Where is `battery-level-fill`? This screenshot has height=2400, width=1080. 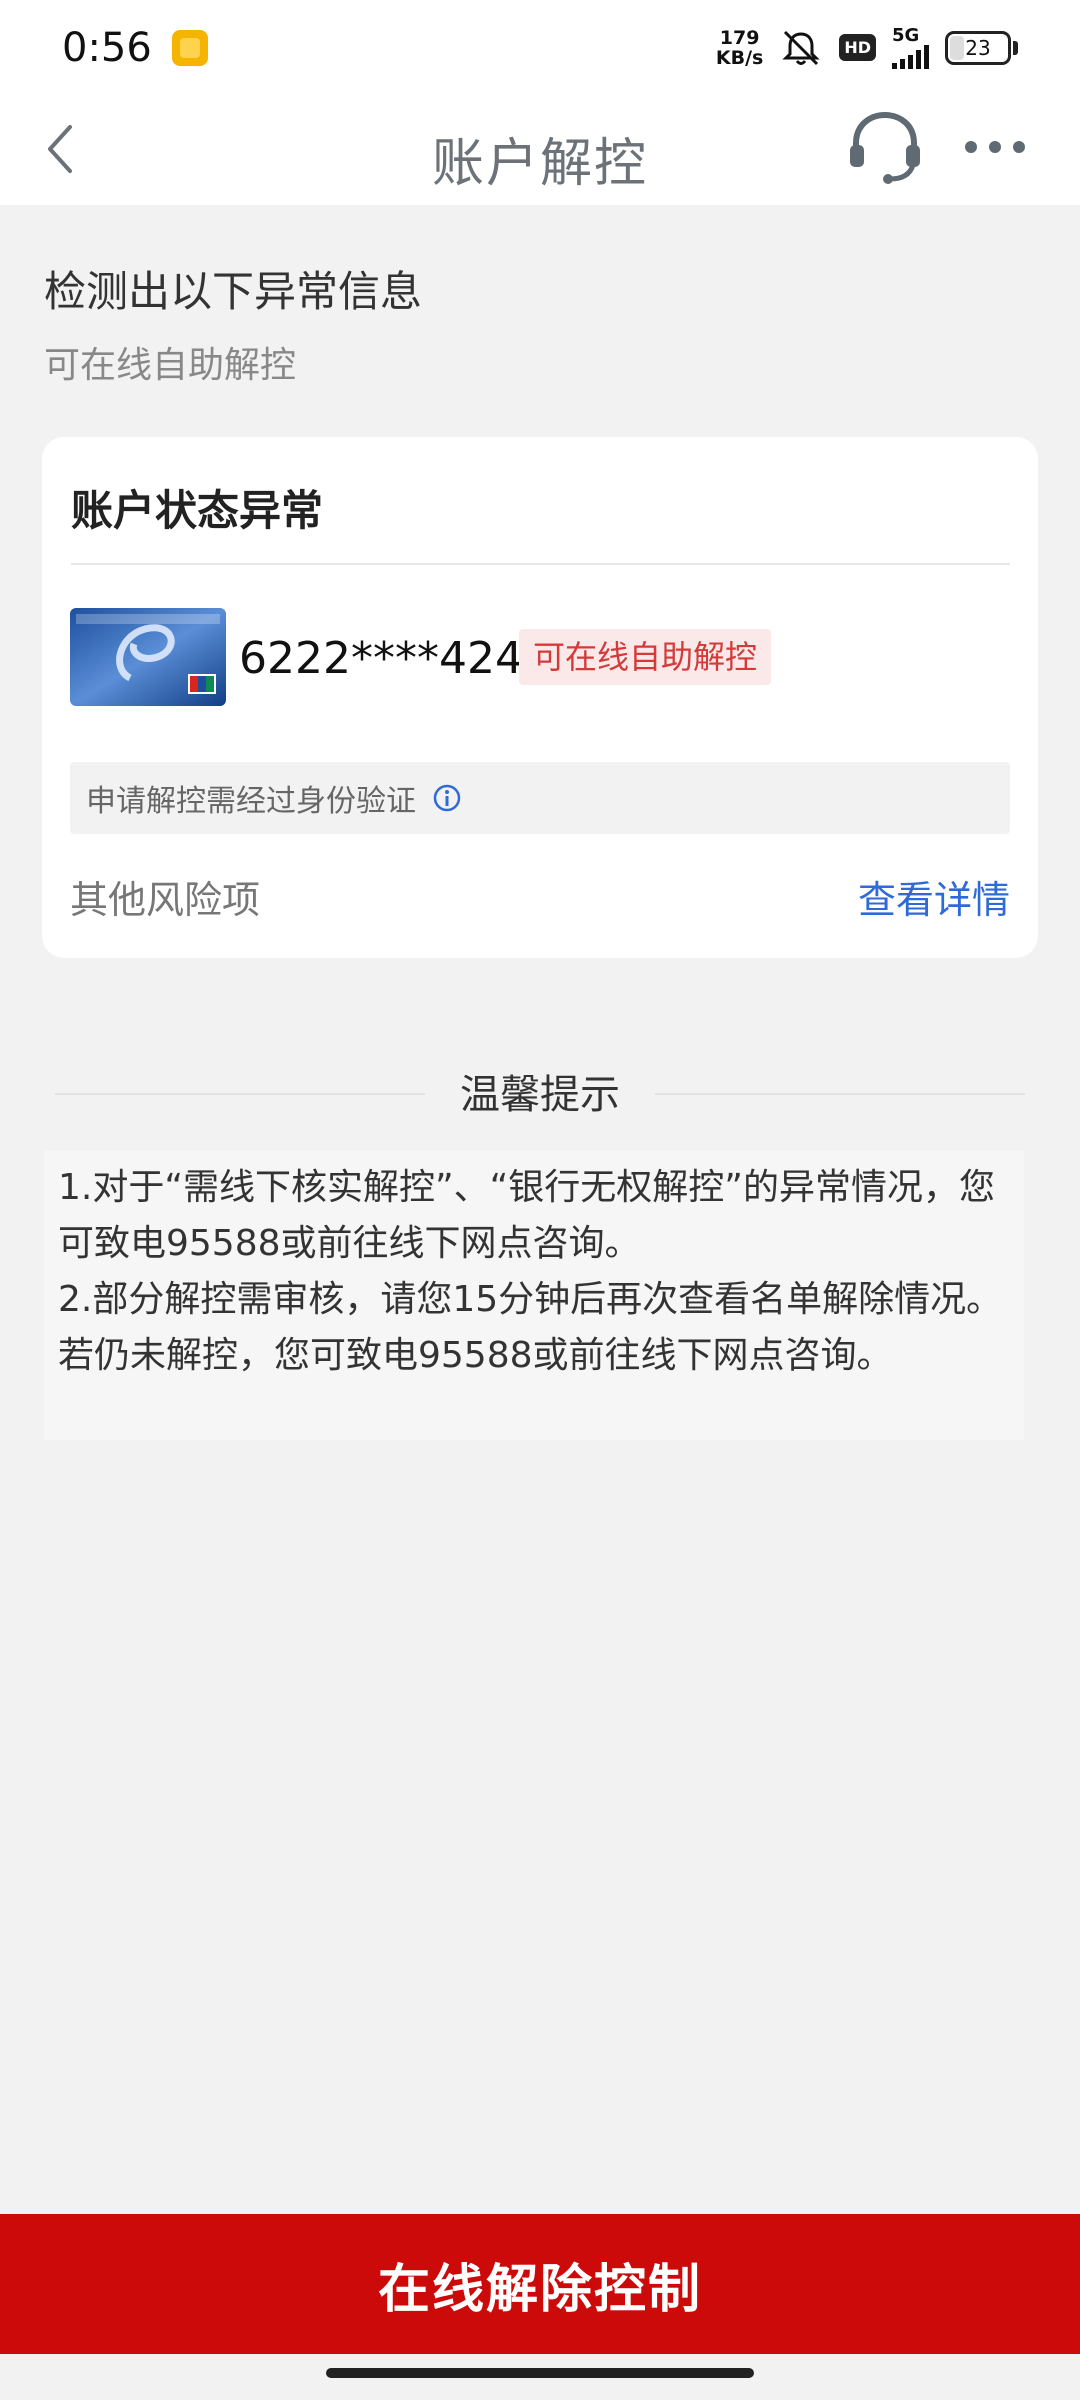
battery-level-fill is located at coordinates (957, 47).